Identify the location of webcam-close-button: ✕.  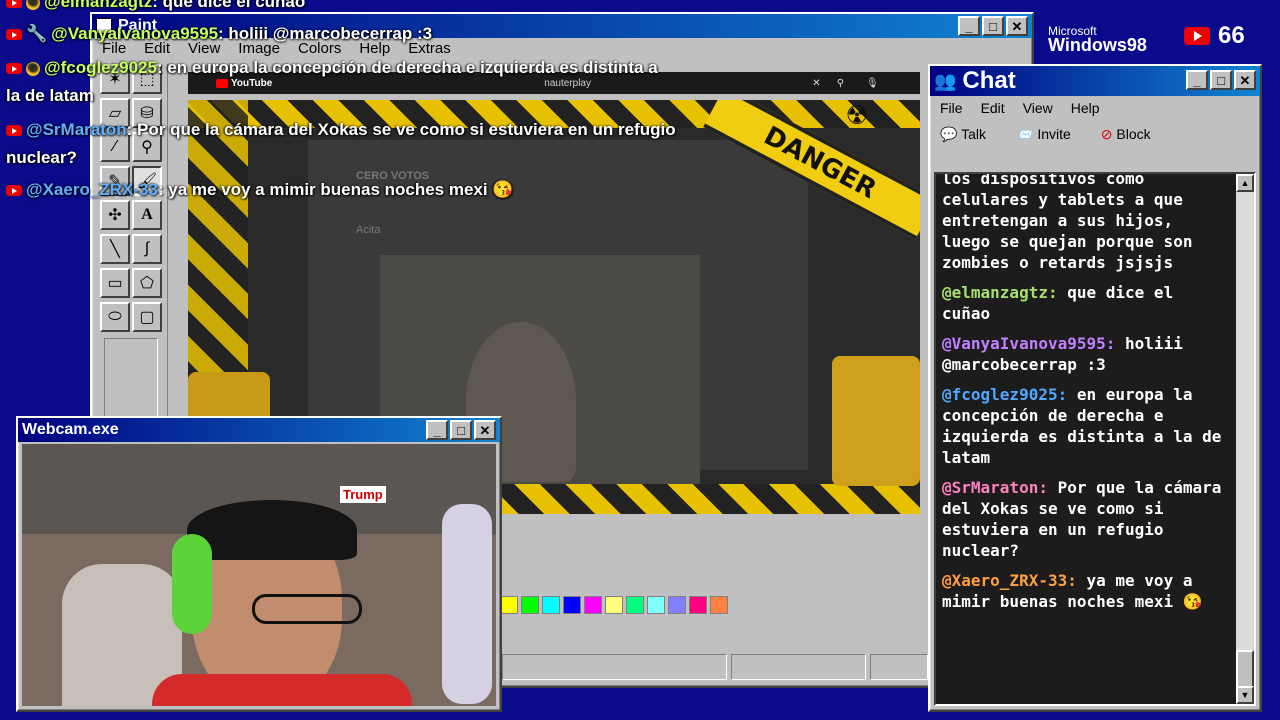
(485, 430).